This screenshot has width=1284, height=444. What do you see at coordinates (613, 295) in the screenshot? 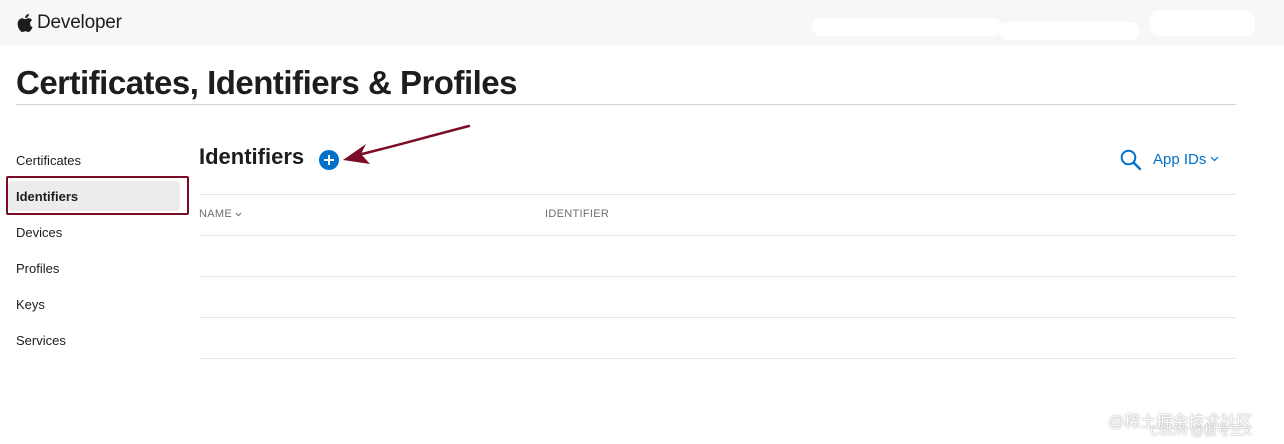
I see `cell-identifier: - -` at bounding box center [613, 295].